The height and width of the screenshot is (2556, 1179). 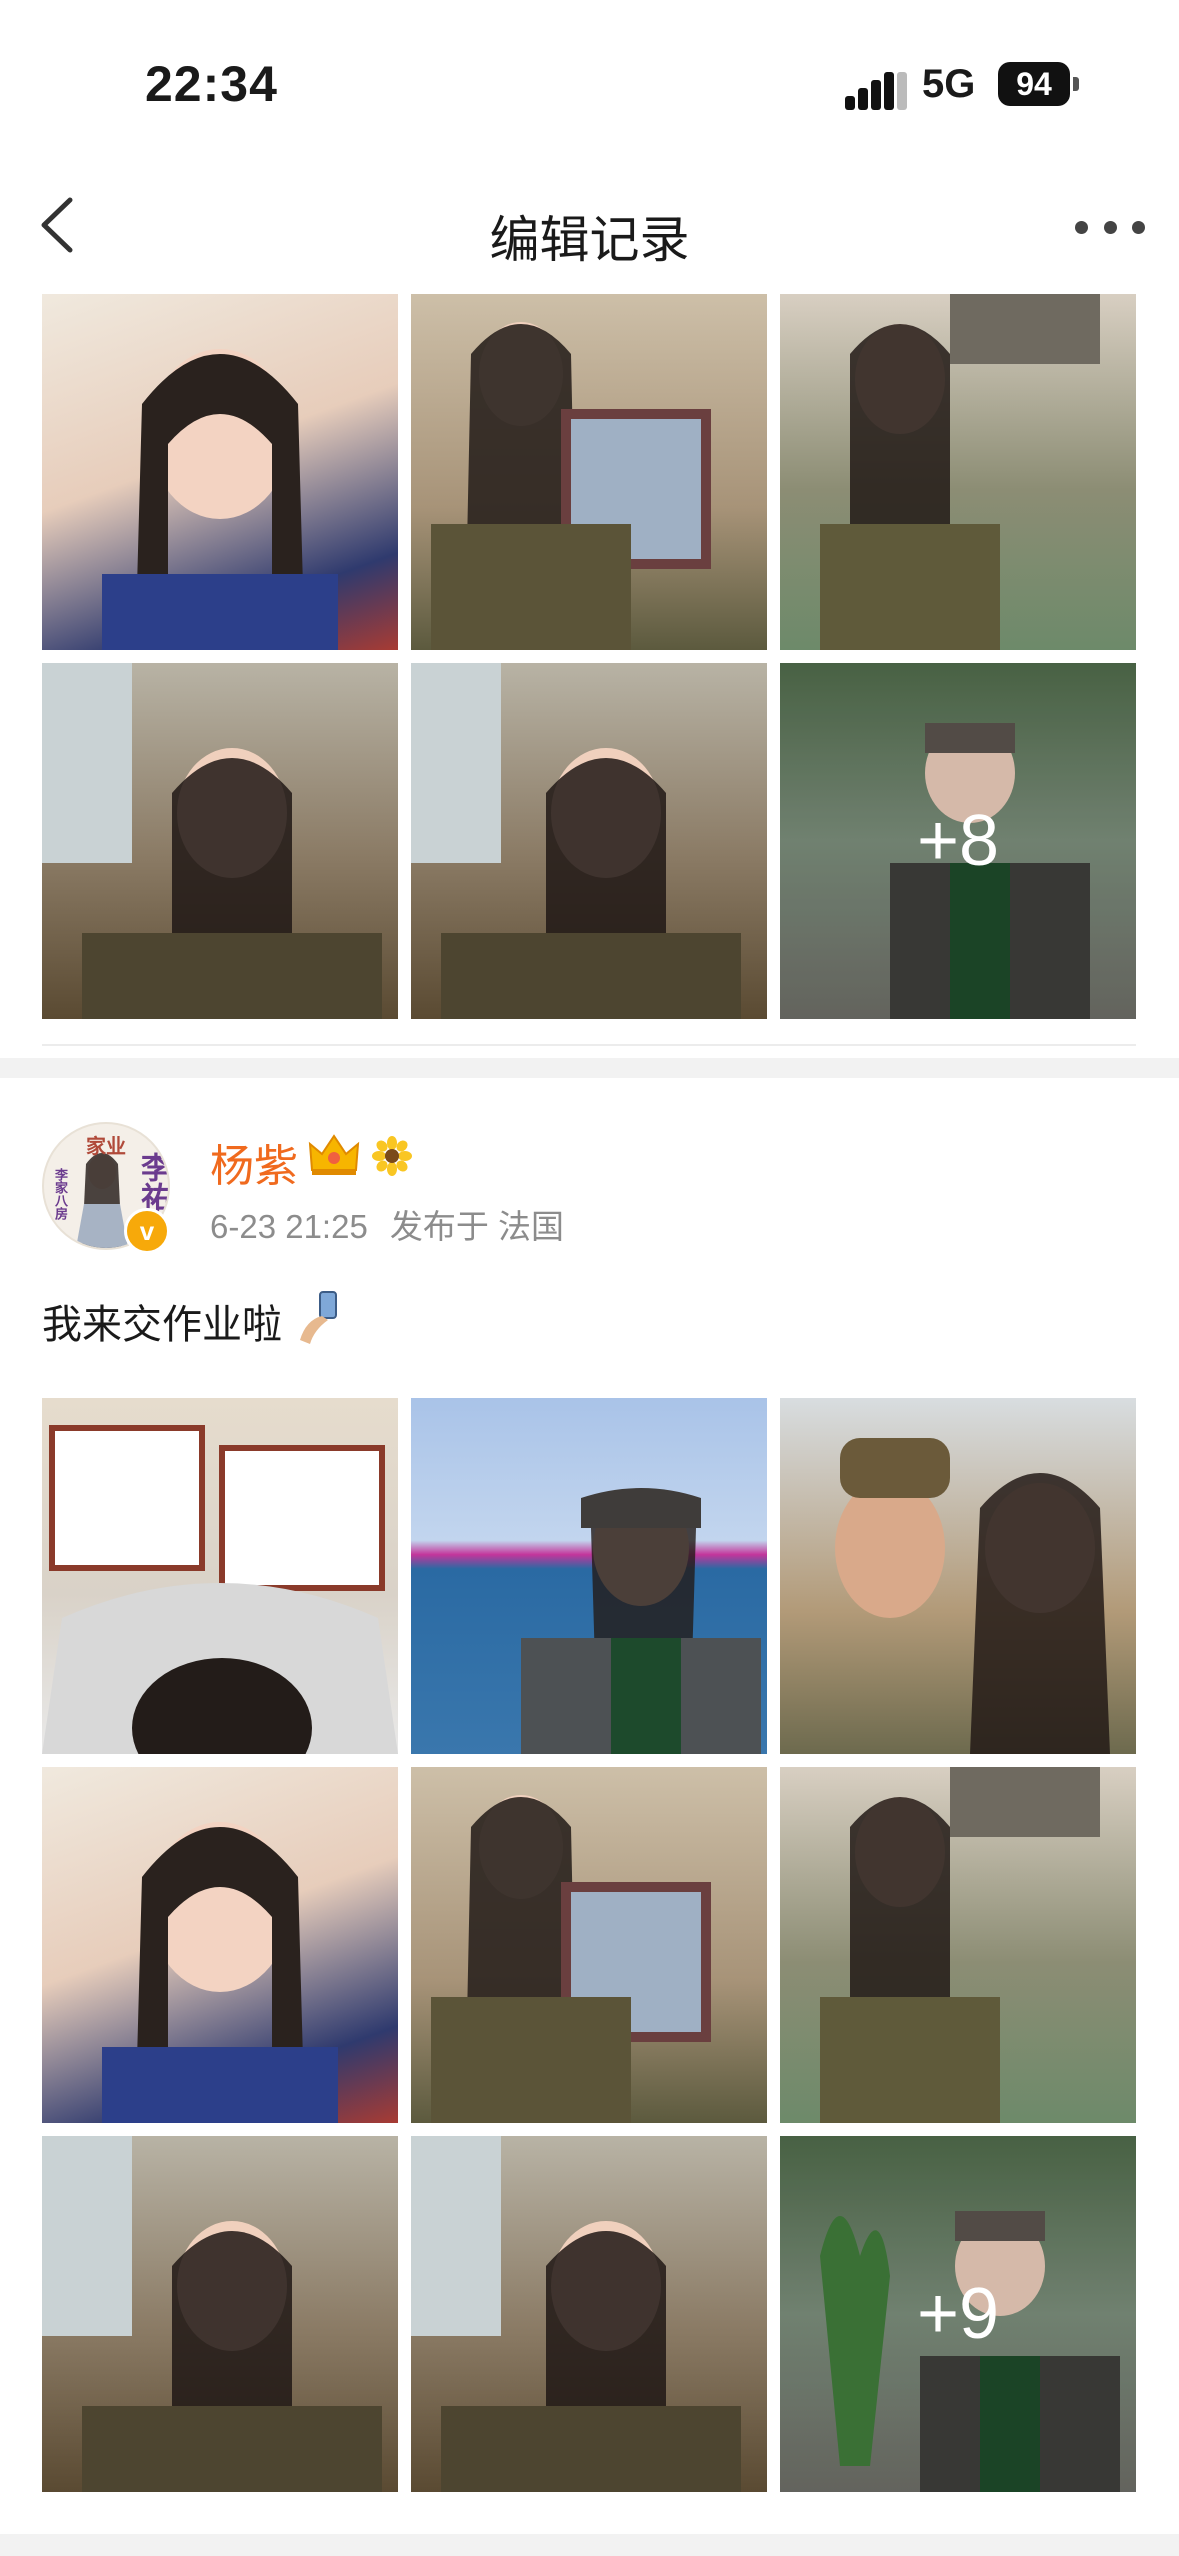 What do you see at coordinates (254, 1162) in the screenshot?
I see `author-name: 杨紫` at bounding box center [254, 1162].